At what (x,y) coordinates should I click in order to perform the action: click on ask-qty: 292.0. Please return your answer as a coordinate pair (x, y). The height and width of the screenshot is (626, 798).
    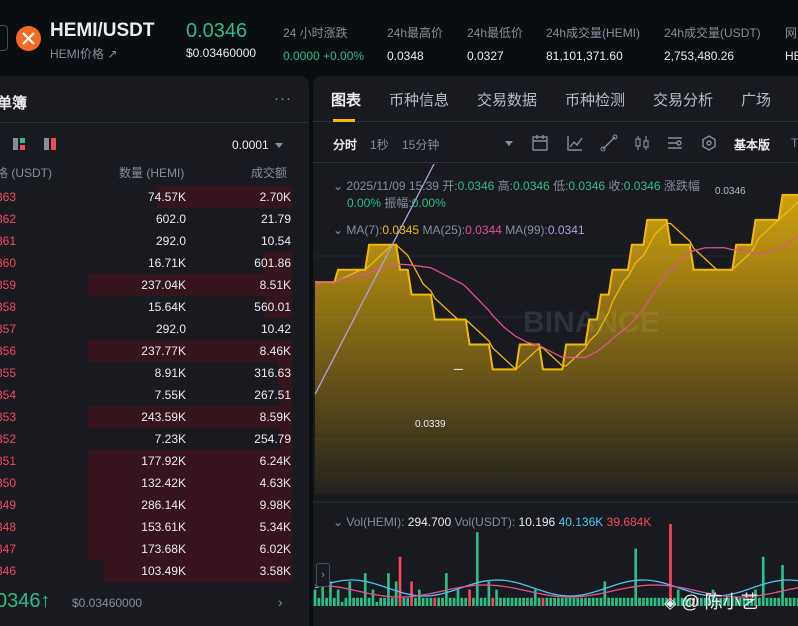
    Looking at the image, I should click on (170, 241).